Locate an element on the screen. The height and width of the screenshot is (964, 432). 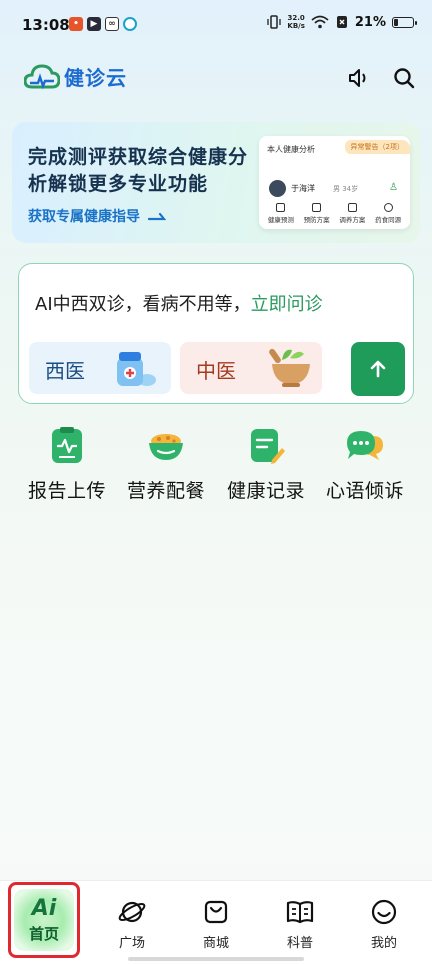
card-items: 健康预测 预防方案 调养方案 药食同源 is located at coordinates (334, 213).